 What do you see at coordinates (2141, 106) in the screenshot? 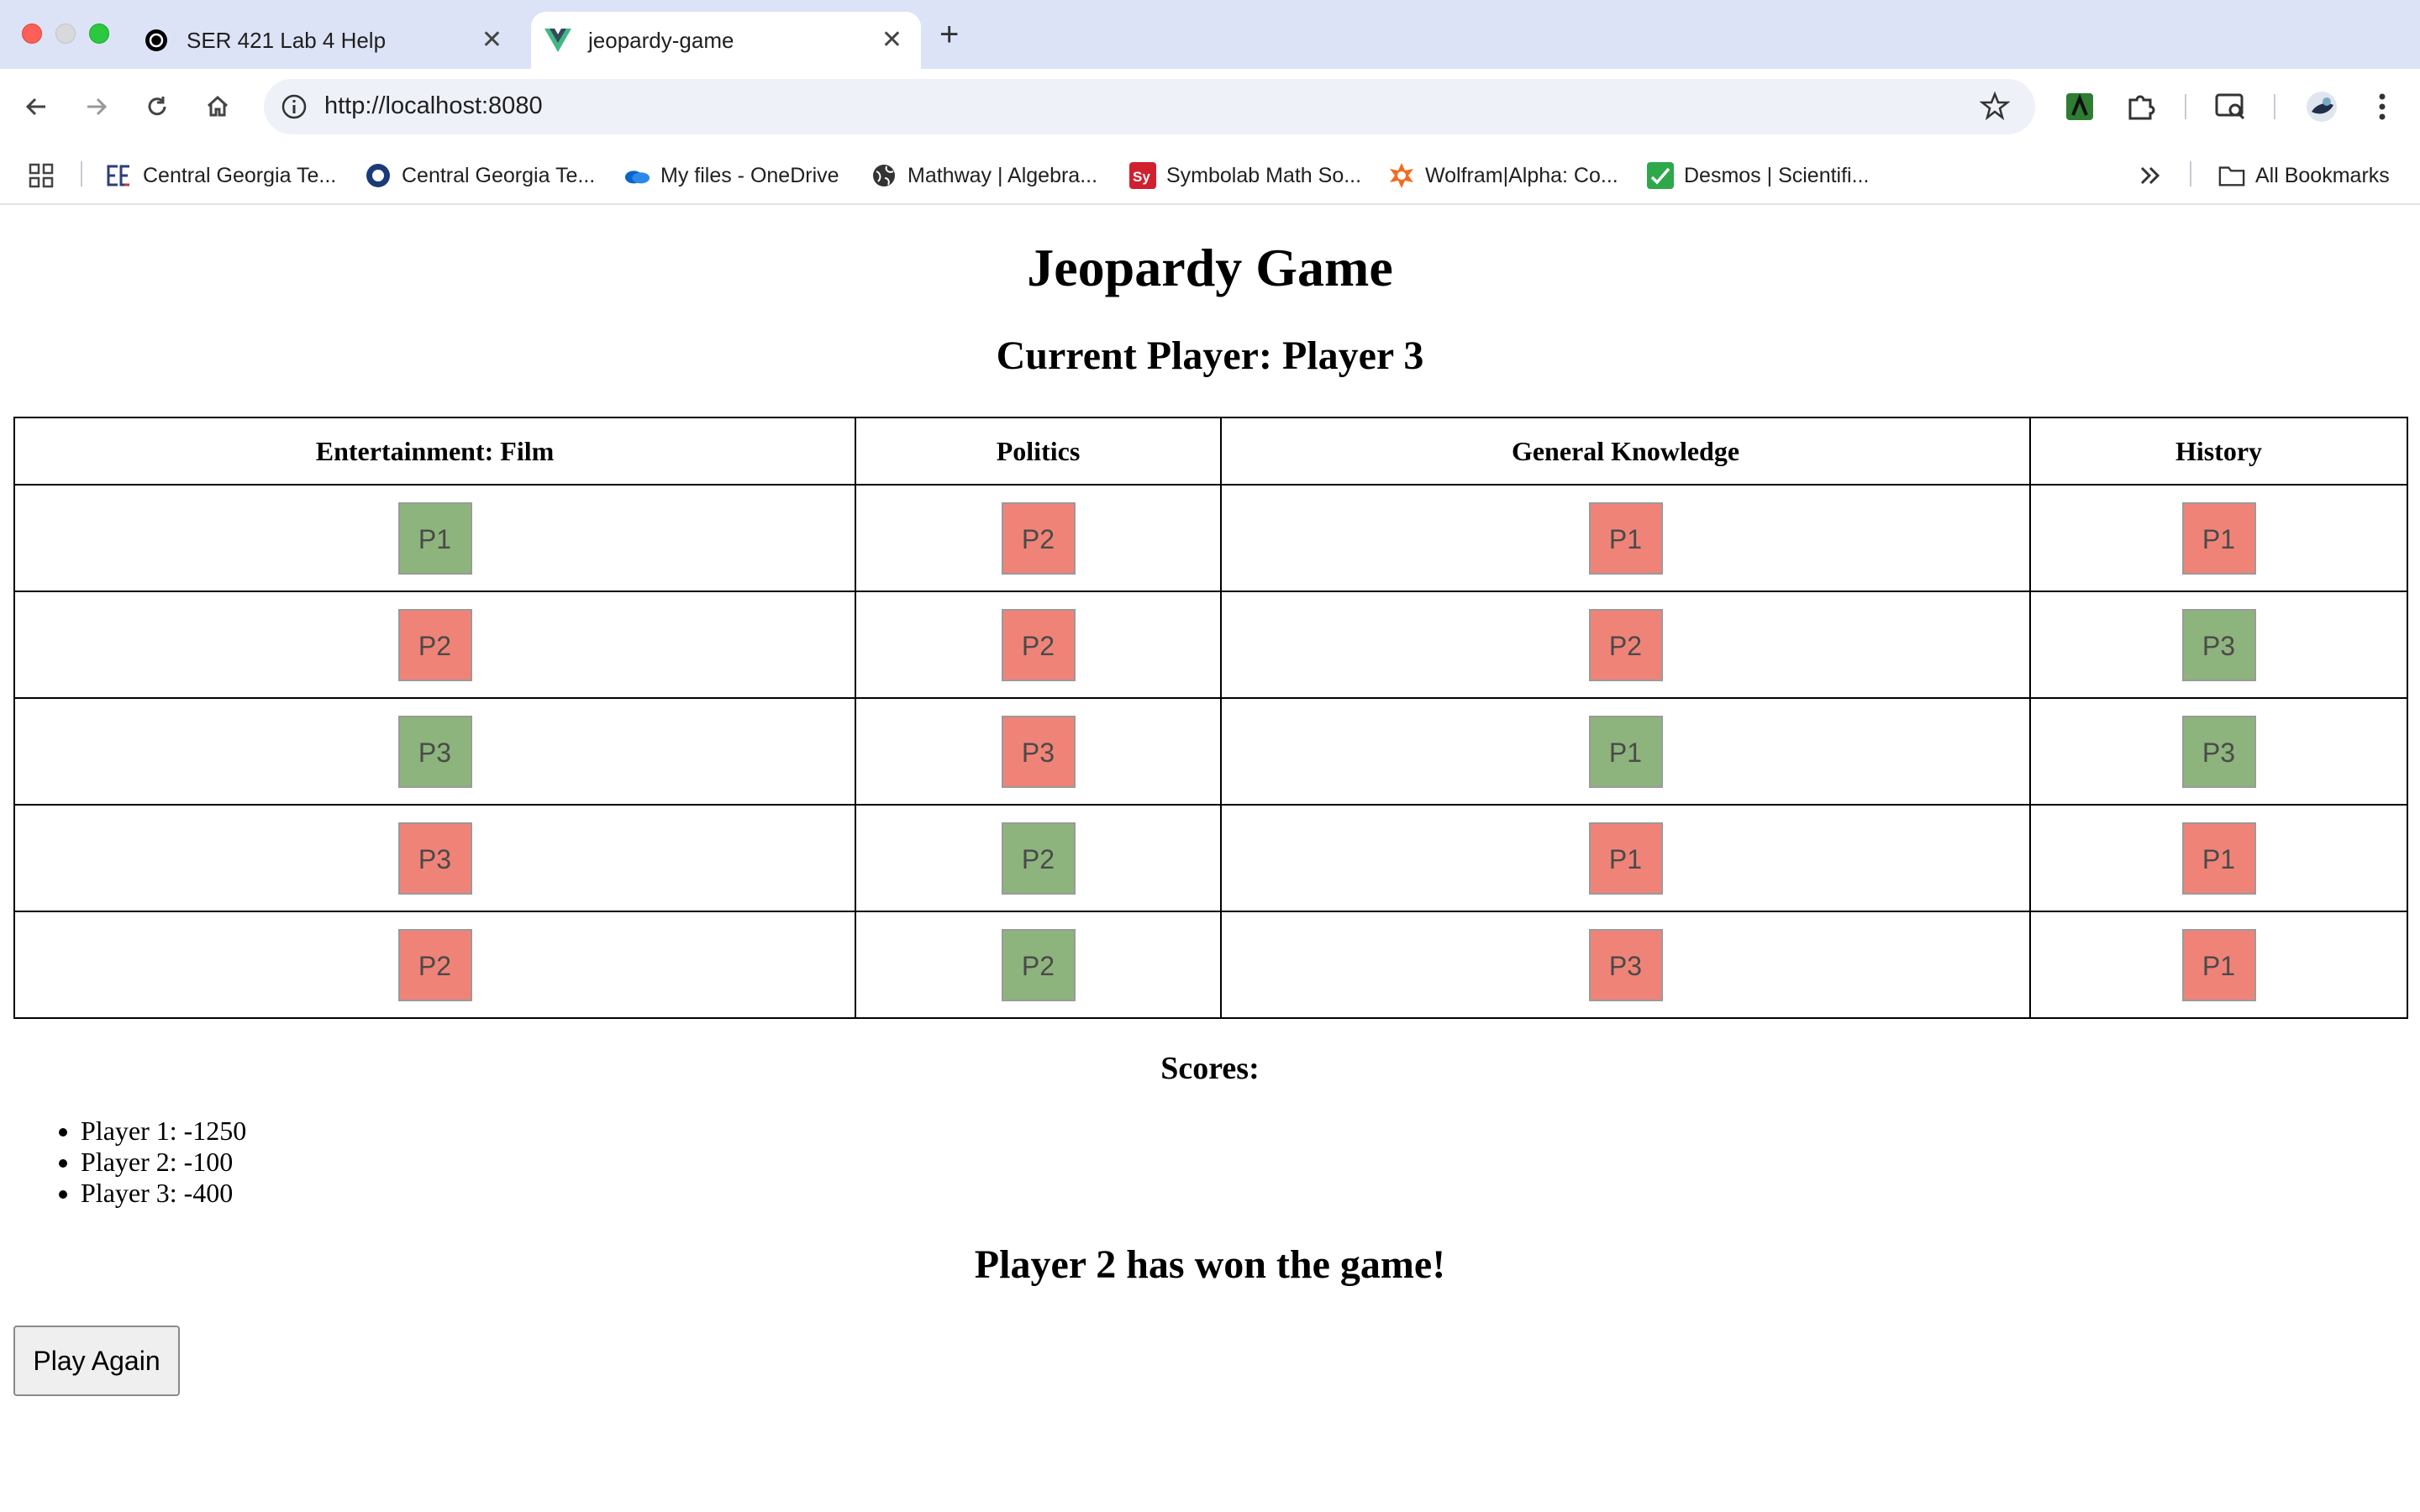
I see `extensions-puzzle-icon` at bounding box center [2141, 106].